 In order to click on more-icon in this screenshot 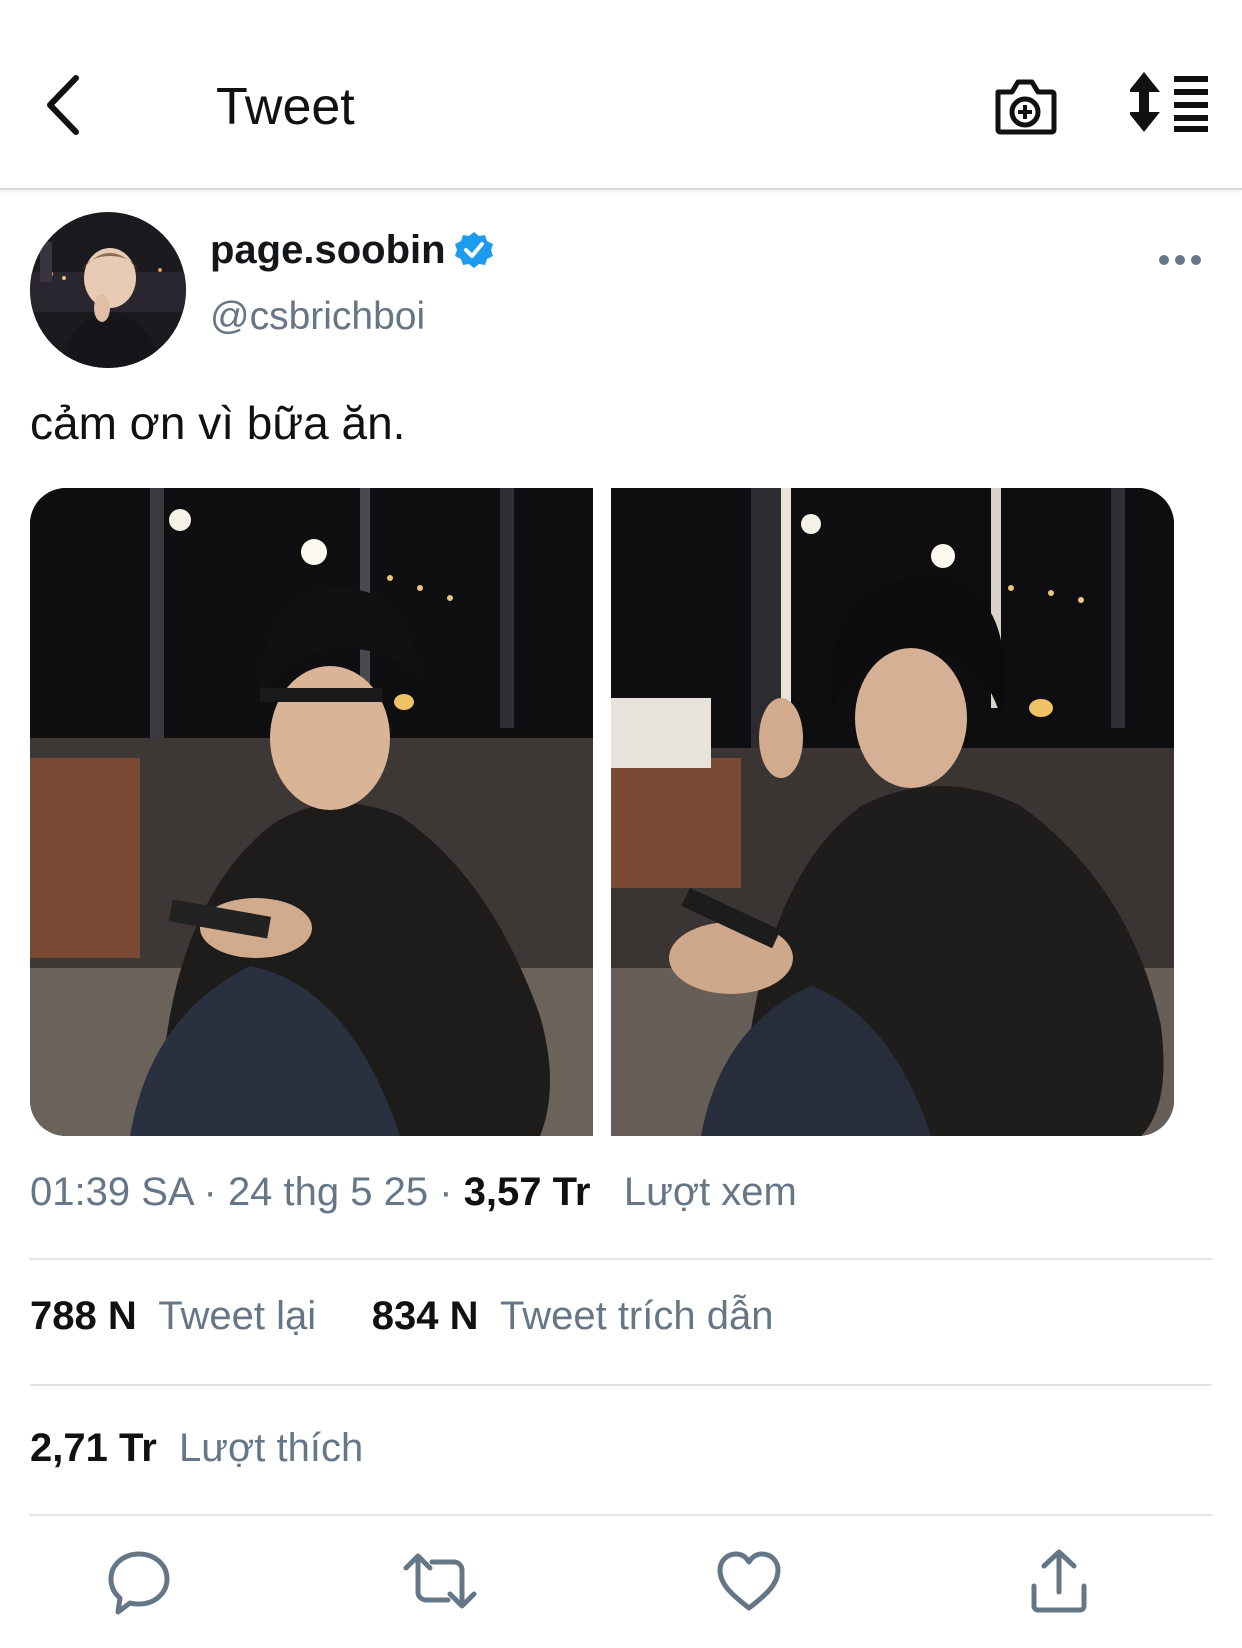, I will do `click(1180, 260)`.